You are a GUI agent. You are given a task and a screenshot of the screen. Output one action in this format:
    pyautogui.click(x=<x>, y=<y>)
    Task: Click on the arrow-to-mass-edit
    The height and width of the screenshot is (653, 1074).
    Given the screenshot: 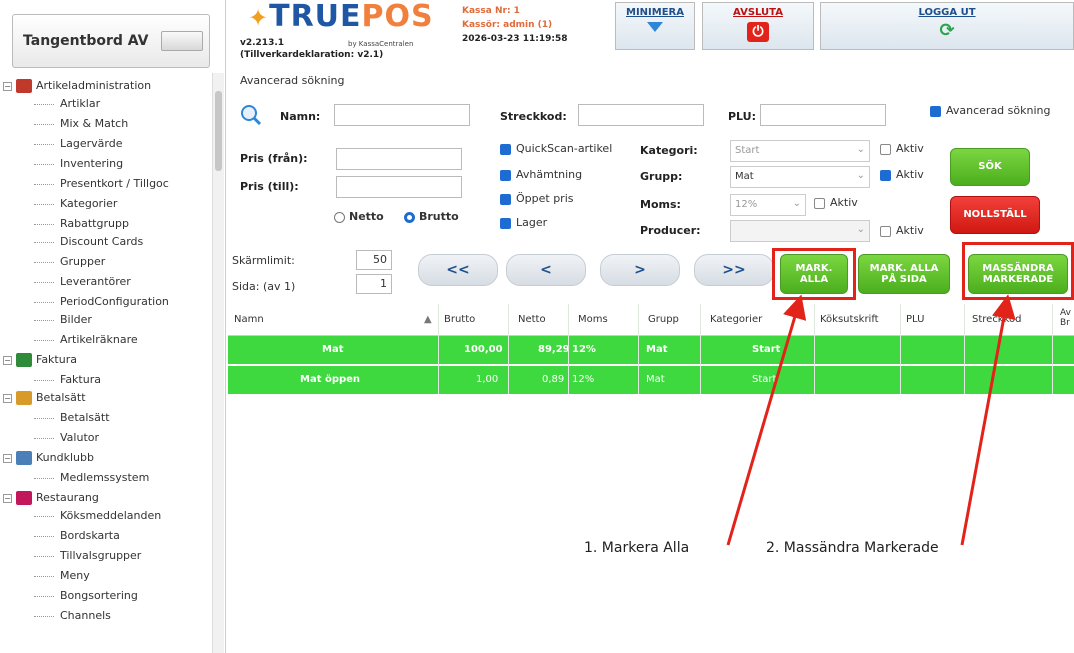 What is the action you would take?
    pyautogui.click(x=988, y=420)
    